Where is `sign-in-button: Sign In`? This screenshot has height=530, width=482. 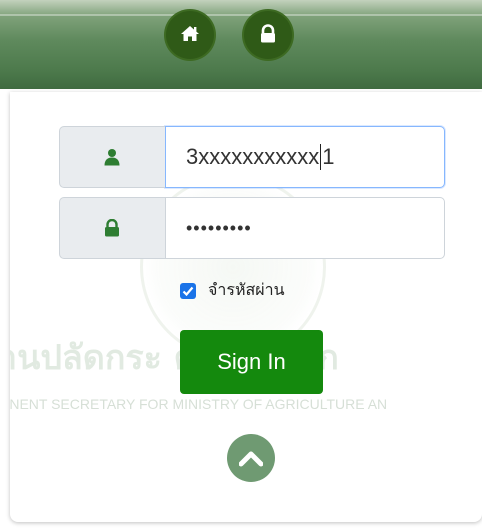
sign-in-button: Sign In is located at coordinates (251, 362).